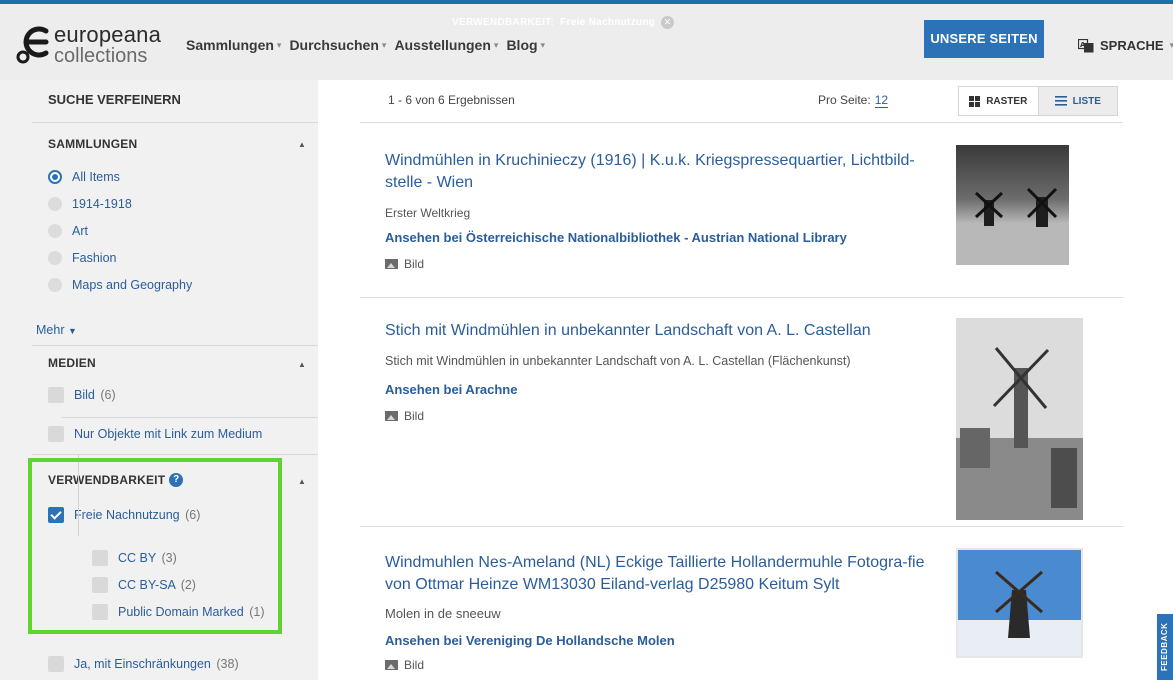 This screenshot has height=680, width=1173. I want to click on active-filter-value: Freie Nachnutzung, so click(608, 22).